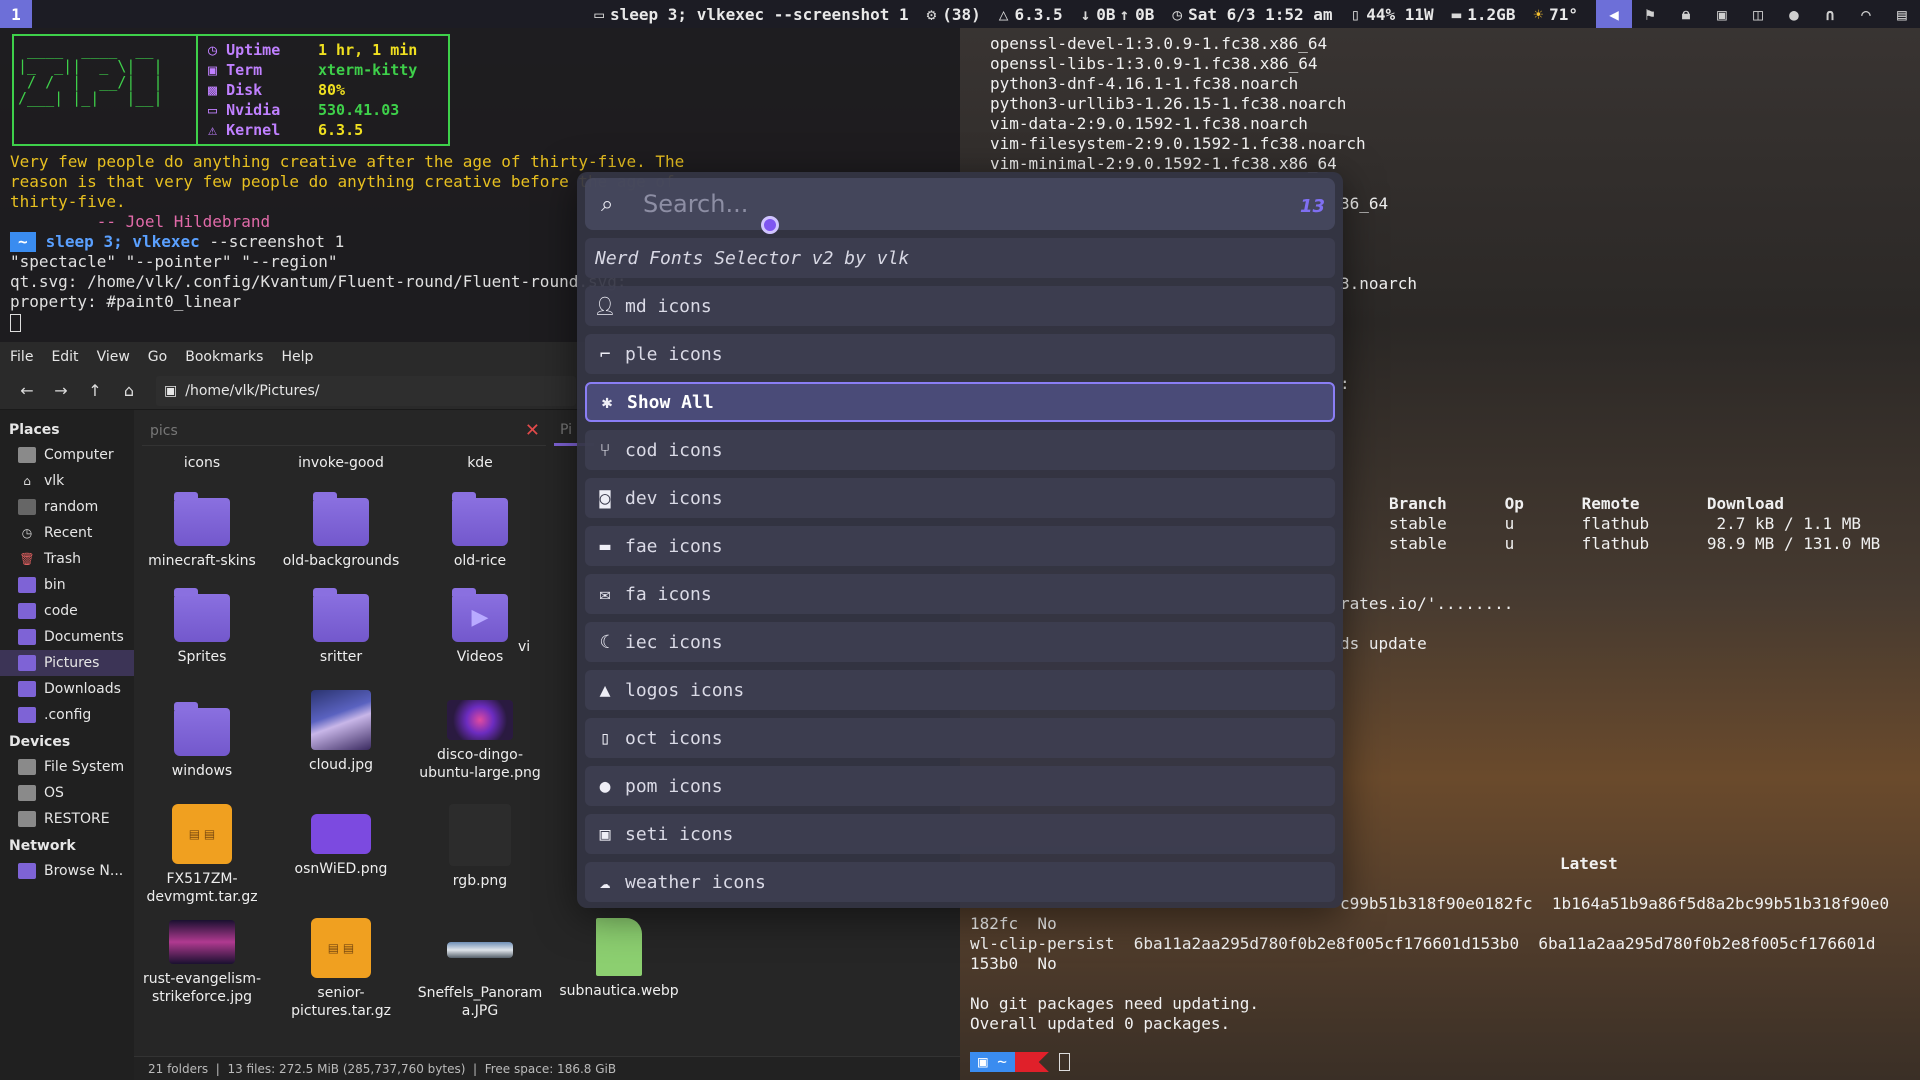 Image resolution: width=1920 pixels, height=1080 pixels. What do you see at coordinates (341, 841) in the screenshot?
I see `file-item-osnwied: osnWiED.png` at bounding box center [341, 841].